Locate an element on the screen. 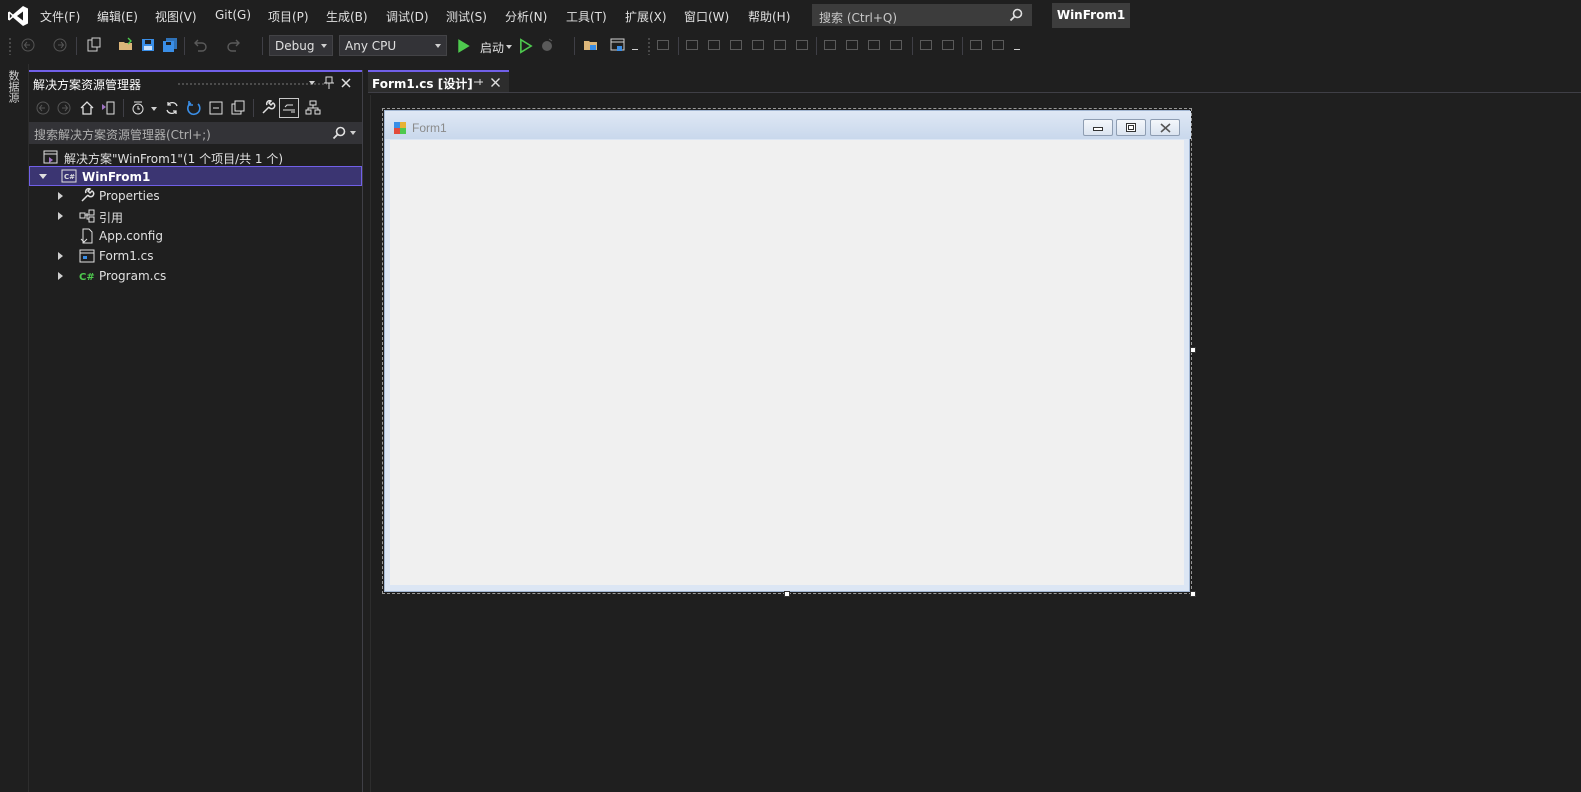 The image size is (1581, 792). maximize-icon is located at coordinates (1131, 127).